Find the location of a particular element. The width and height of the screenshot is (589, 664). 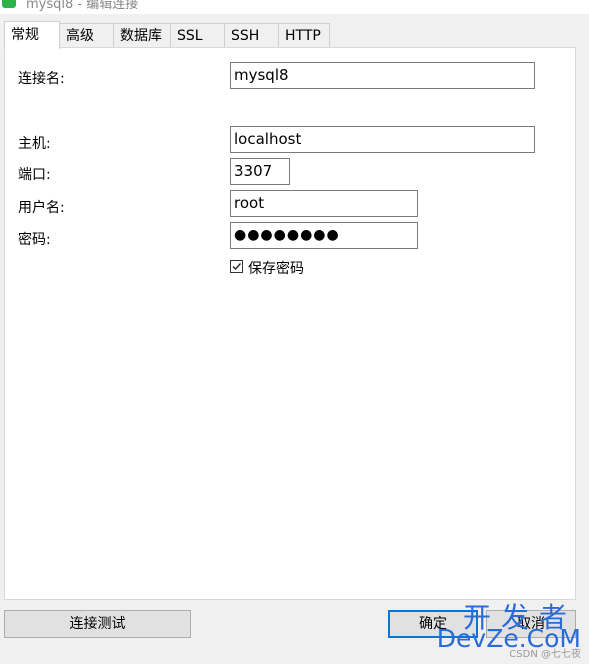

username-input: root is located at coordinates (324, 203).